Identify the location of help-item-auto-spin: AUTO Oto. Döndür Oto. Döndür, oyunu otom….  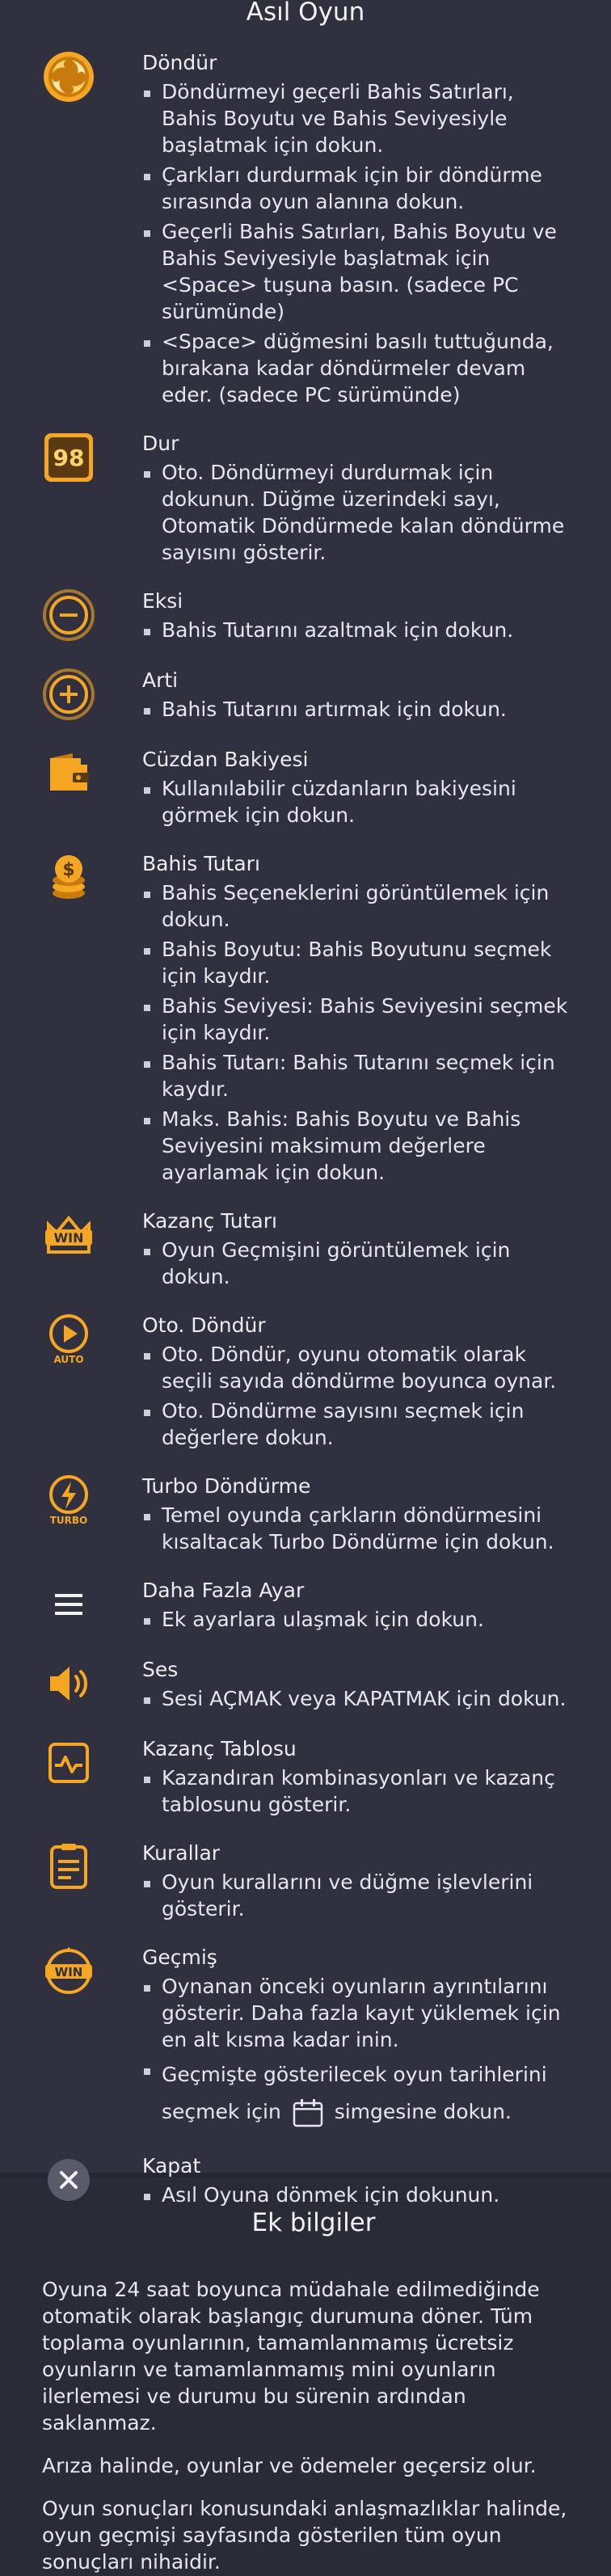
(305, 1382).